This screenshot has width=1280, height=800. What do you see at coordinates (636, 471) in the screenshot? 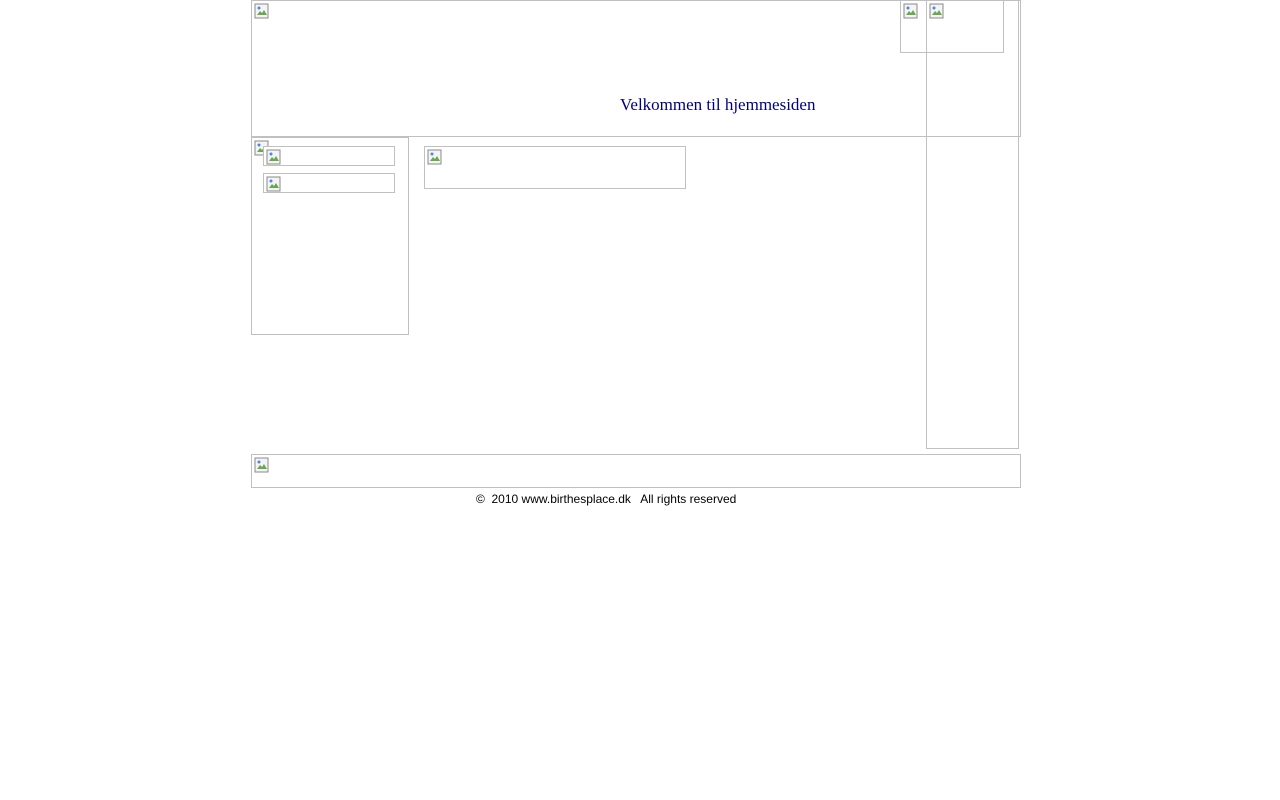
I see `footer-bar-image` at bounding box center [636, 471].